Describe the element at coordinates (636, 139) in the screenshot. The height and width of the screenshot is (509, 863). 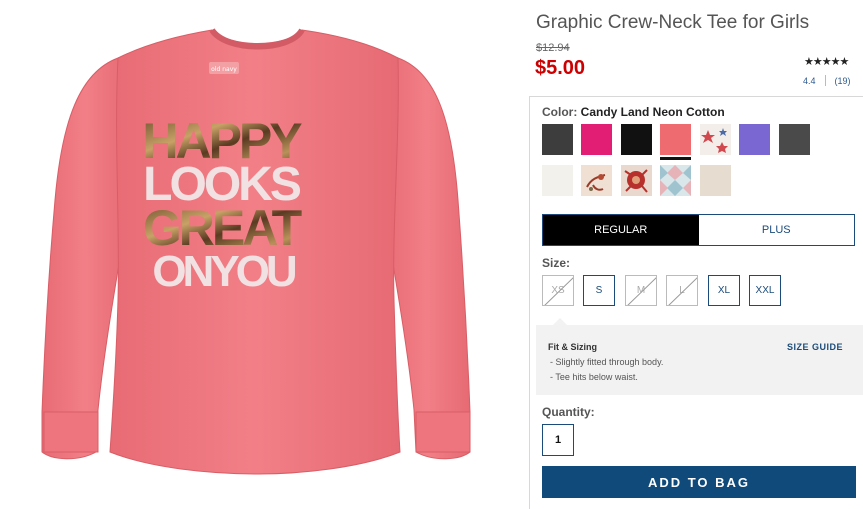
I see `swatch-black` at that location.